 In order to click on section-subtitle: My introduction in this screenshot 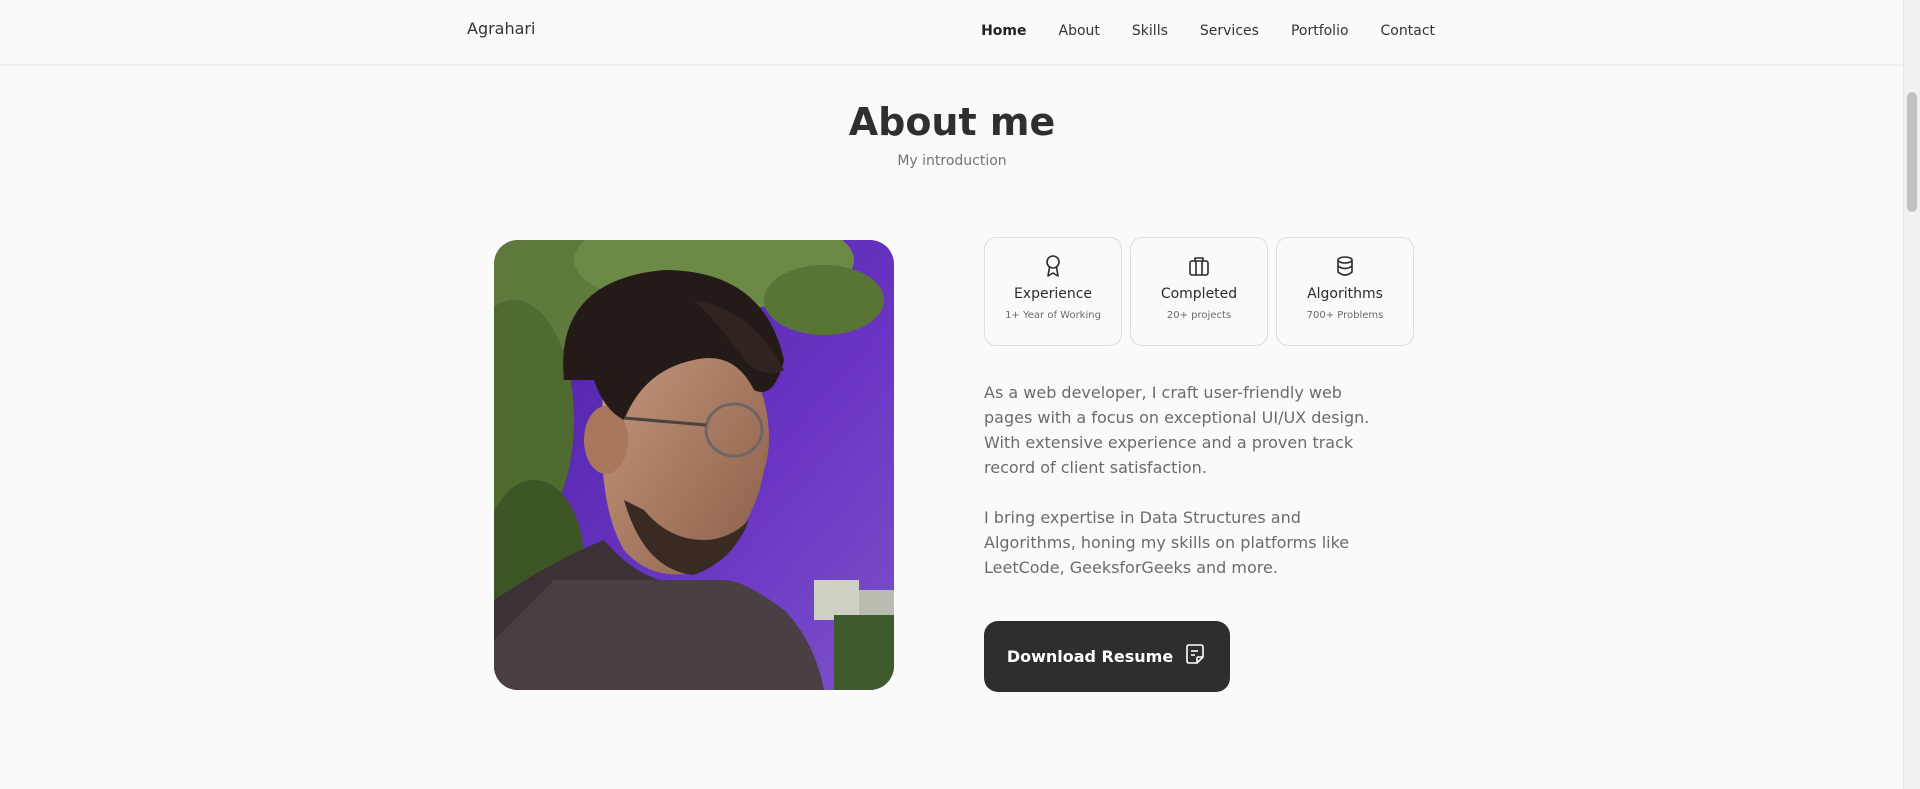, I will do `click(952, 161)`.